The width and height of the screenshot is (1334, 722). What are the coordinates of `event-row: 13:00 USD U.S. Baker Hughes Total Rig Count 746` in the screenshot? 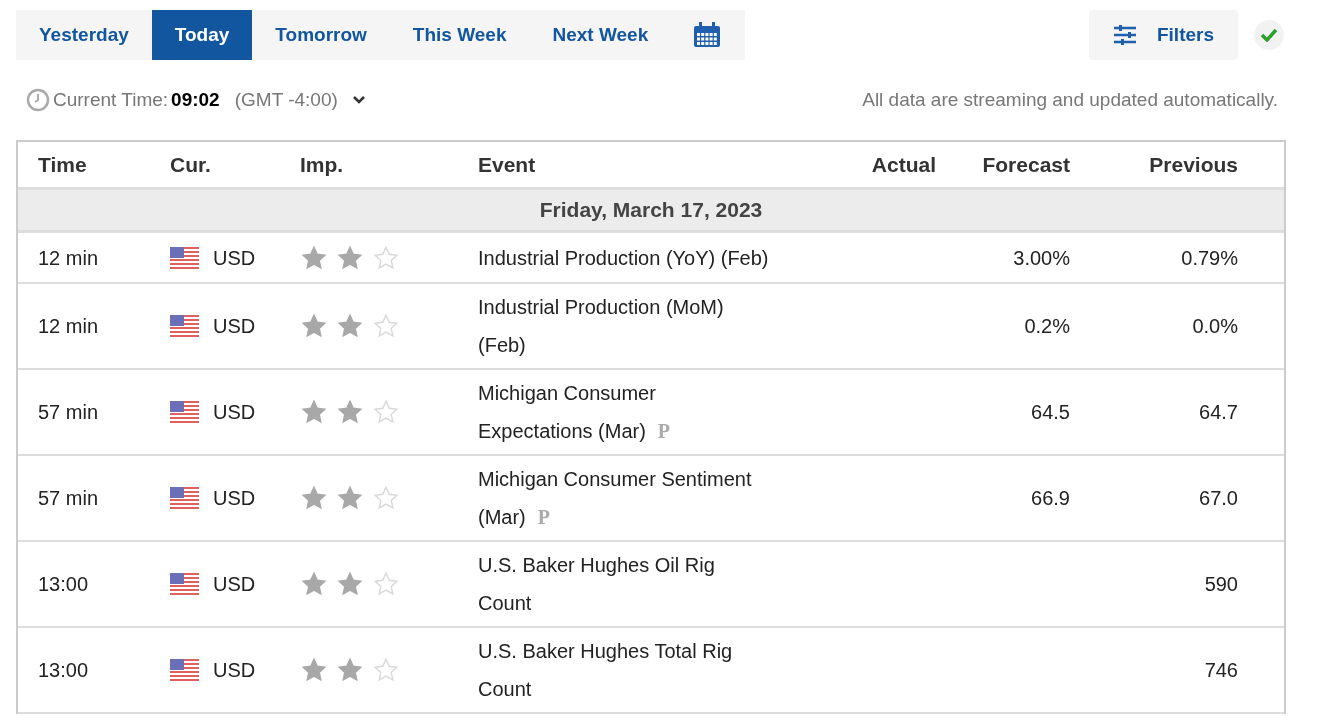 It's located at (651, 671).